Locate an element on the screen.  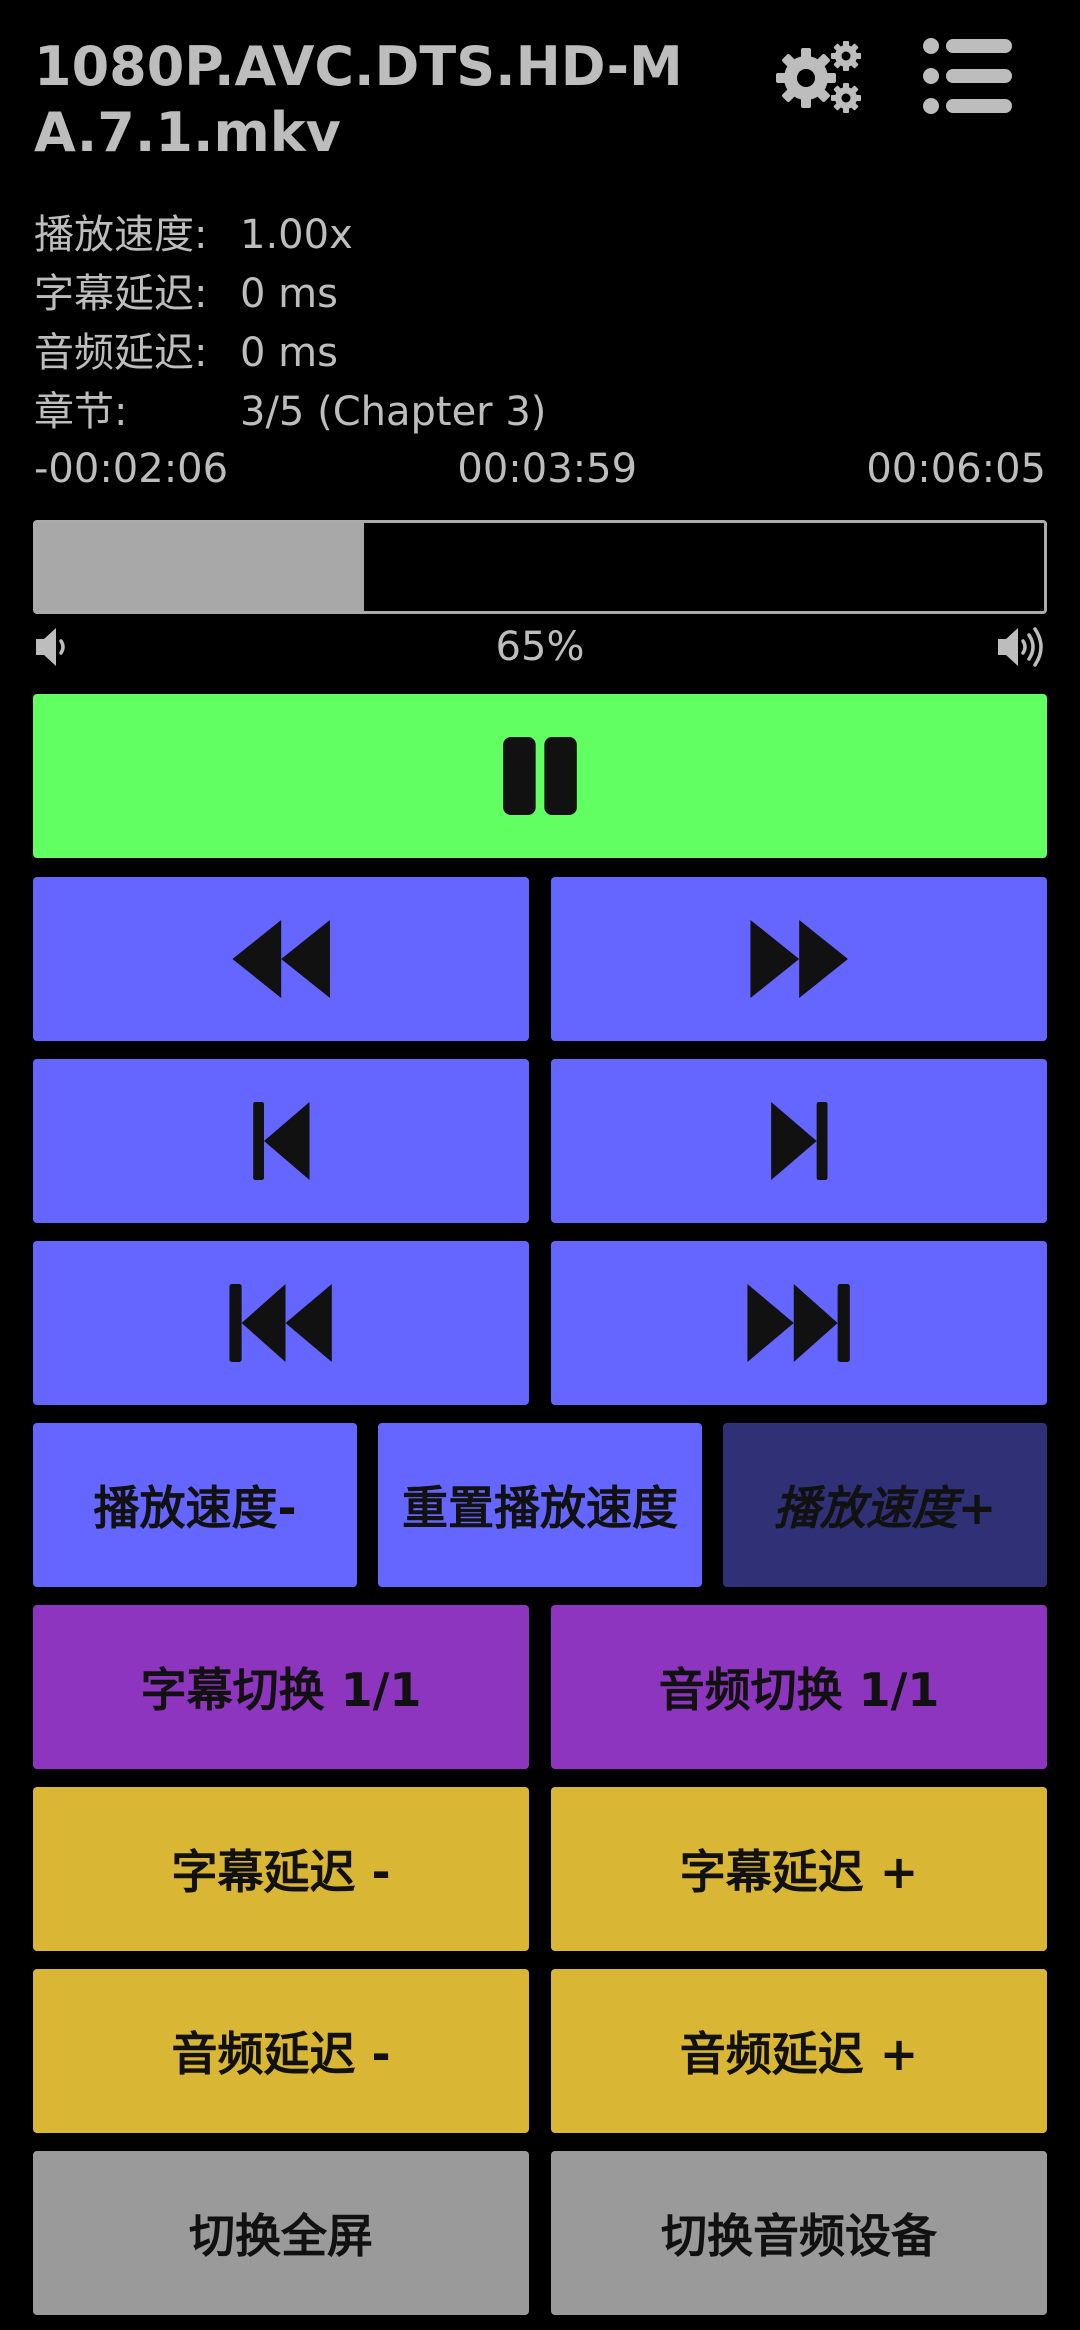
pause-button is located at coordinates (540, 776).